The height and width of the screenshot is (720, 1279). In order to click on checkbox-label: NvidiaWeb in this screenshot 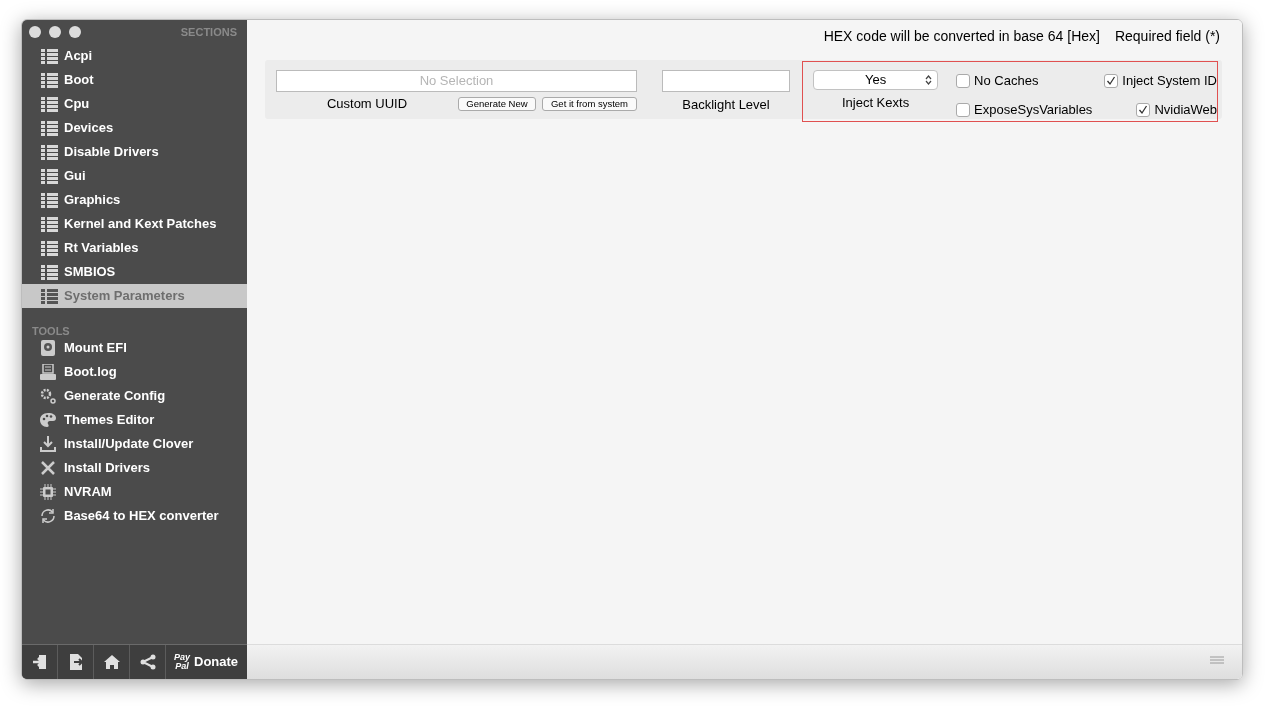, I will do `click(1185, 109)`.